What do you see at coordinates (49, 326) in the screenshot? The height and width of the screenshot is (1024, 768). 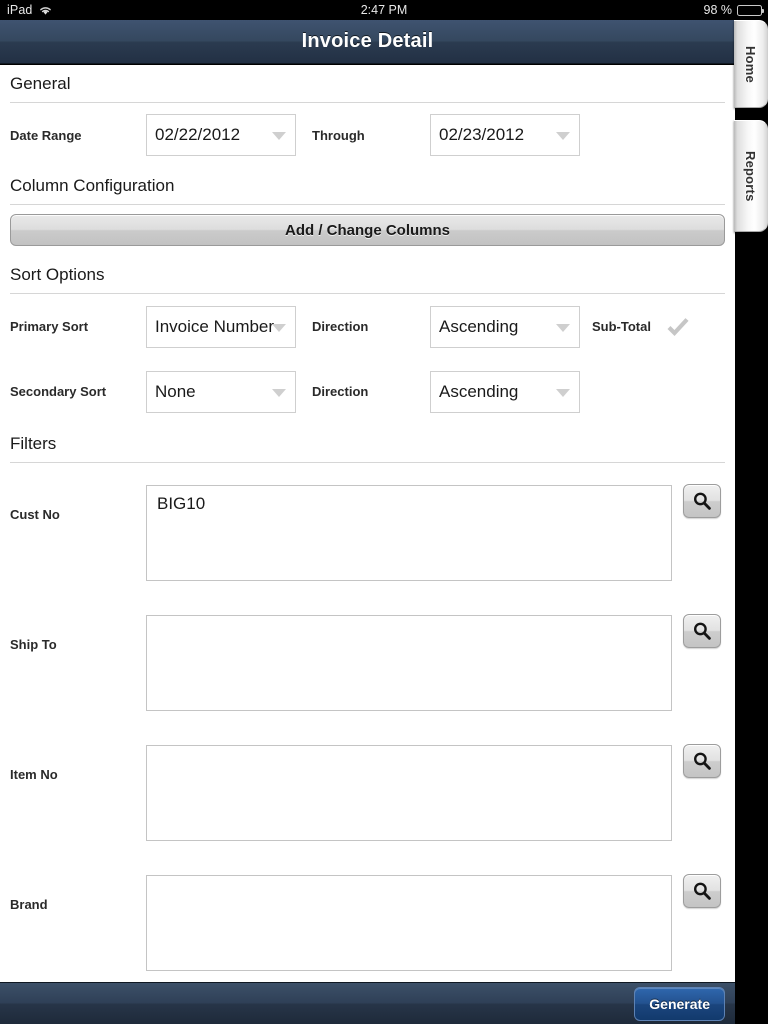 I see `primary-sort-label: Primary Sort` at bounding box center [49, 326].